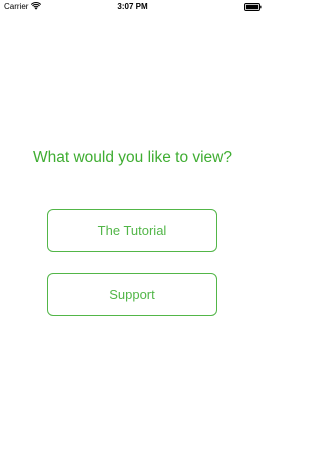 This screenshot has width=320, height=471. I want to click on status-bar: Carrier 3:07 PM, so click(132, 7).